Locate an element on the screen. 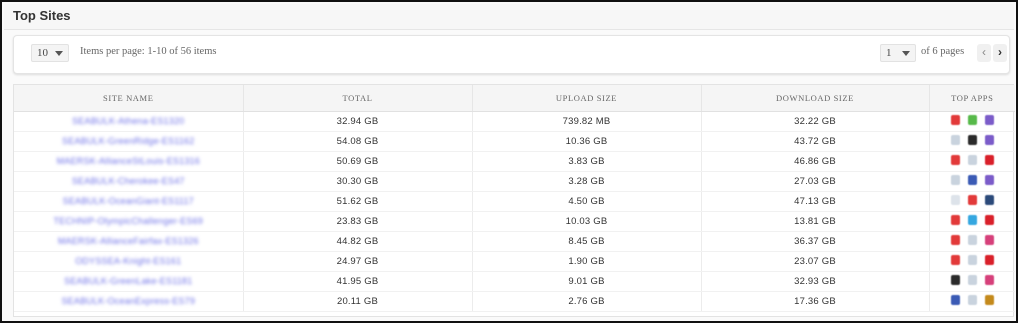  download-size-value-cell: 47.13 GB is located at coordinates (815, 201).